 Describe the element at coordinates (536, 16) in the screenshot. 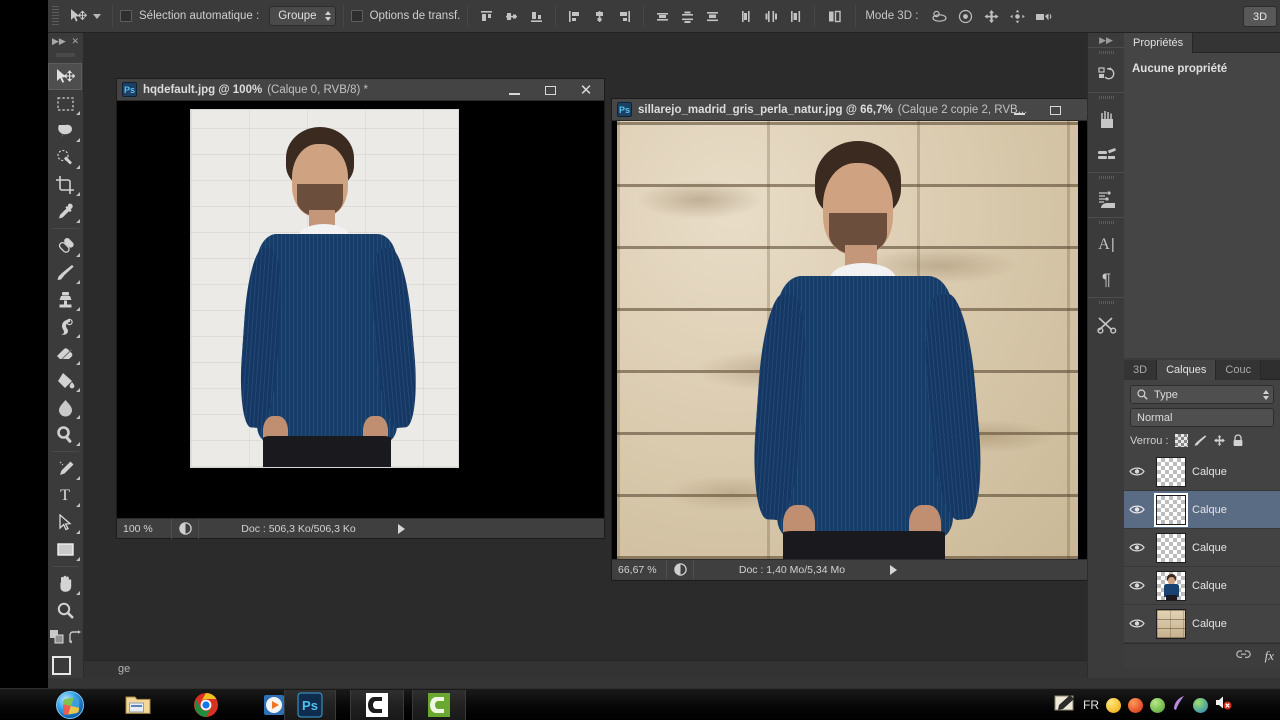

I see `align-bottom-edges-icon` at that location.